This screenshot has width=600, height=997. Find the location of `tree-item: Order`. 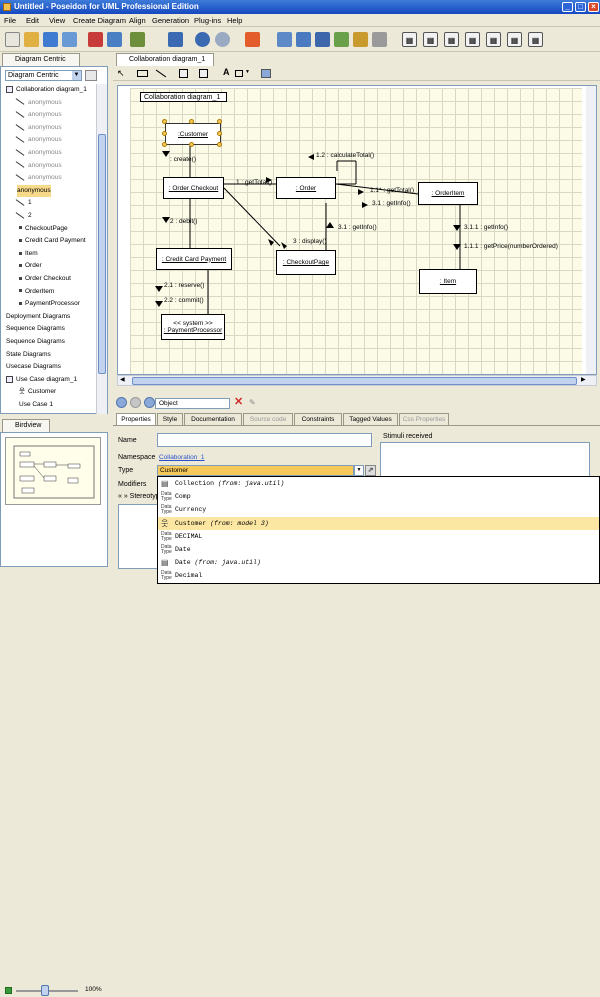

tree-item: Order is located at coordinates (30, 266).